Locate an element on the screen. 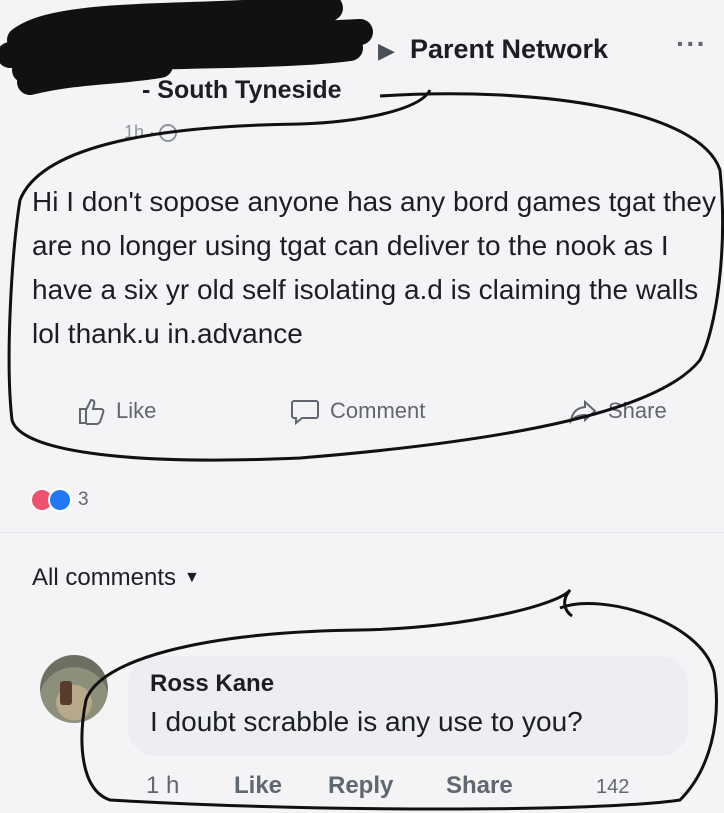 The height and width of the screenshot is (813, 724). share-button: Share is located at coordinates (617, 411).